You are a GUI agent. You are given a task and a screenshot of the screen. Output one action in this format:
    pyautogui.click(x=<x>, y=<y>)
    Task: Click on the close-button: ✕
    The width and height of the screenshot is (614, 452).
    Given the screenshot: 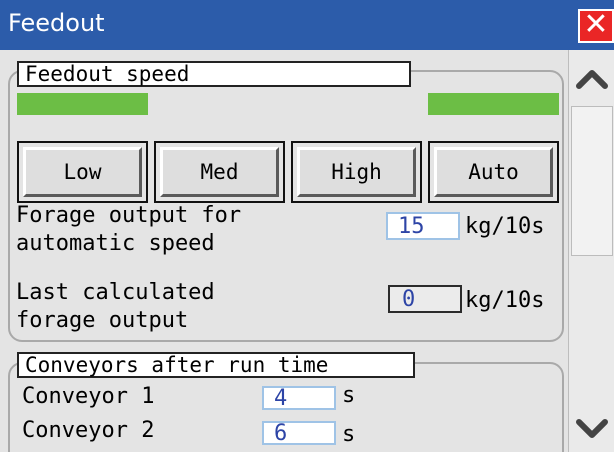 What is the action you would take?
    pyautogui.click(x=596, y=26)
    